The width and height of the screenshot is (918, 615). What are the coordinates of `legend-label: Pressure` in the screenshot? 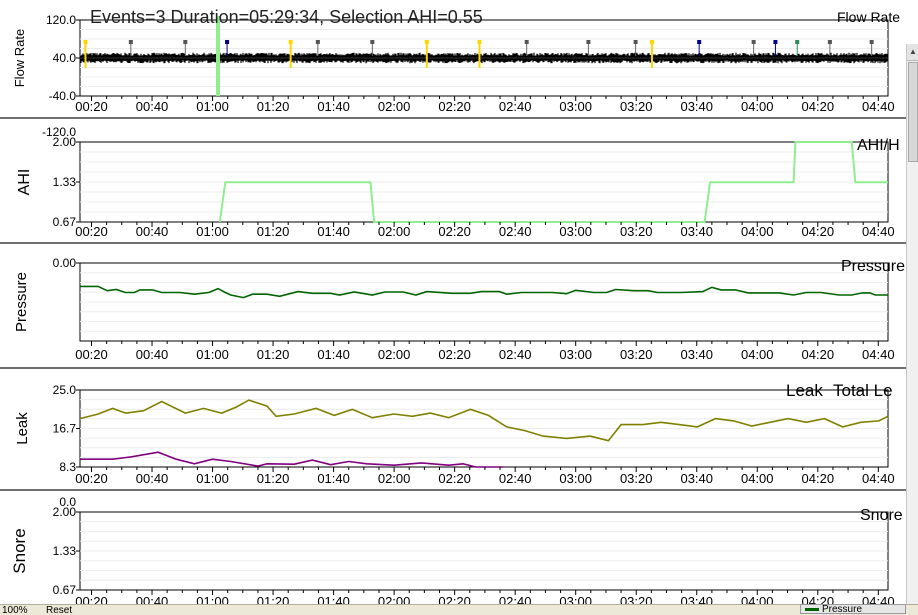 It's located at (873, 266).